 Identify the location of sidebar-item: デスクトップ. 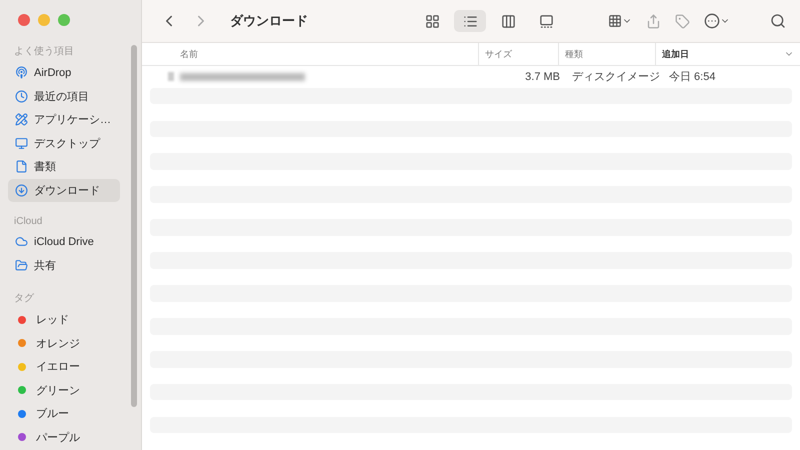
(64, 143).